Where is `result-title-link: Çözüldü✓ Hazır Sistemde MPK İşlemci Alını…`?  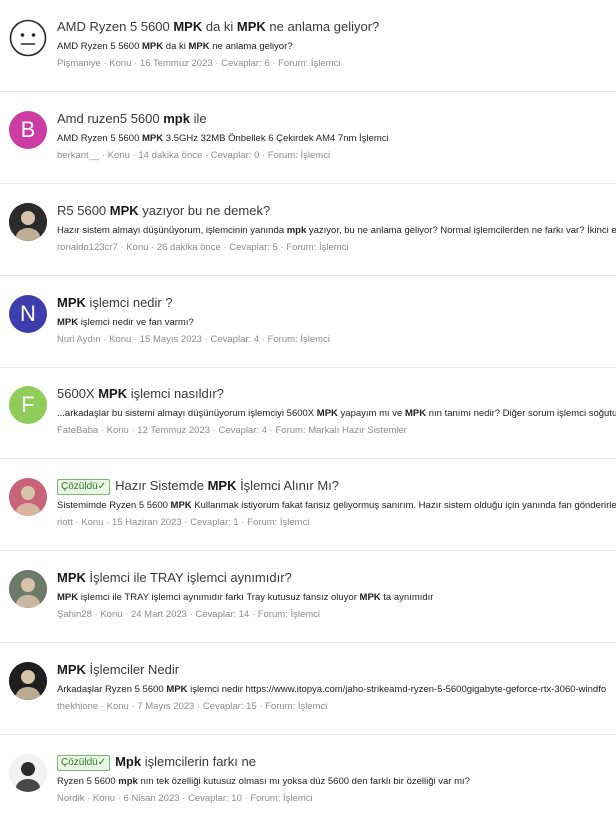
result-title-link: Çözüldü✓ Hazır Sistemde MPK İşlemci Alını… is located at coordinates (336, 486).